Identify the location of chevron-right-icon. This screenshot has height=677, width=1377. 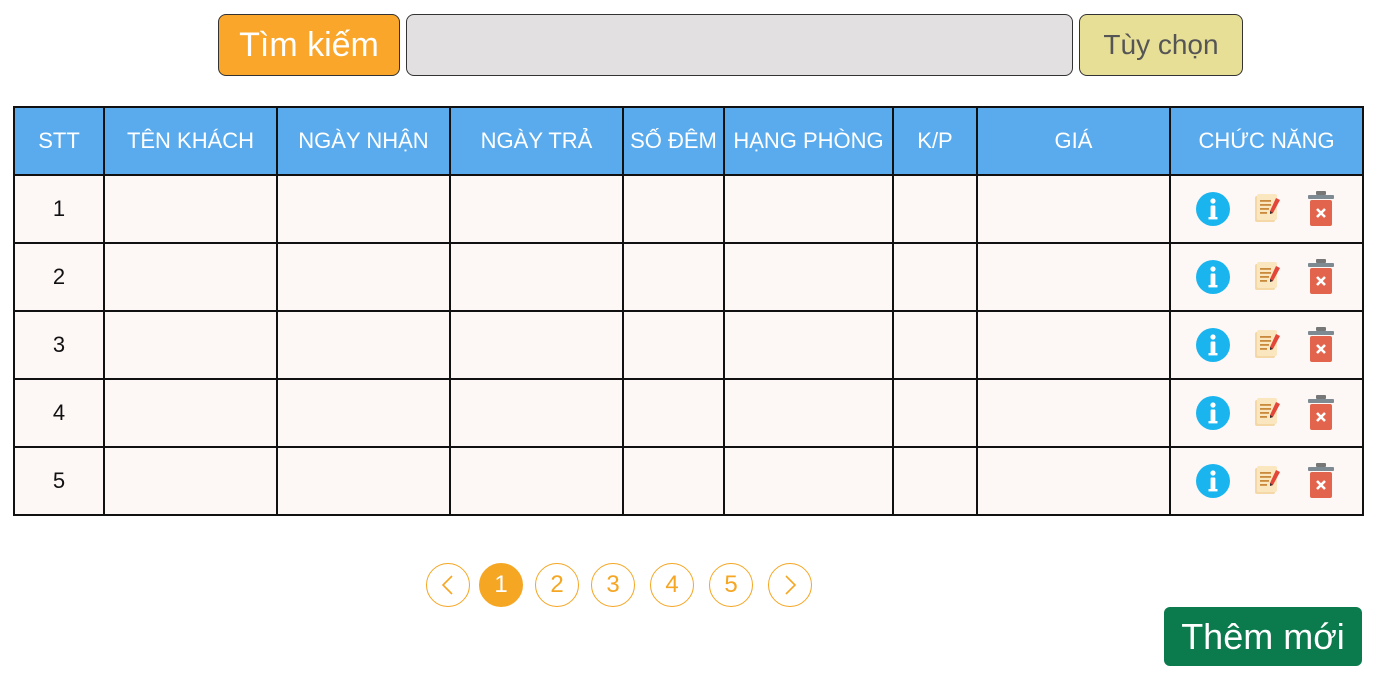
(791, 585).